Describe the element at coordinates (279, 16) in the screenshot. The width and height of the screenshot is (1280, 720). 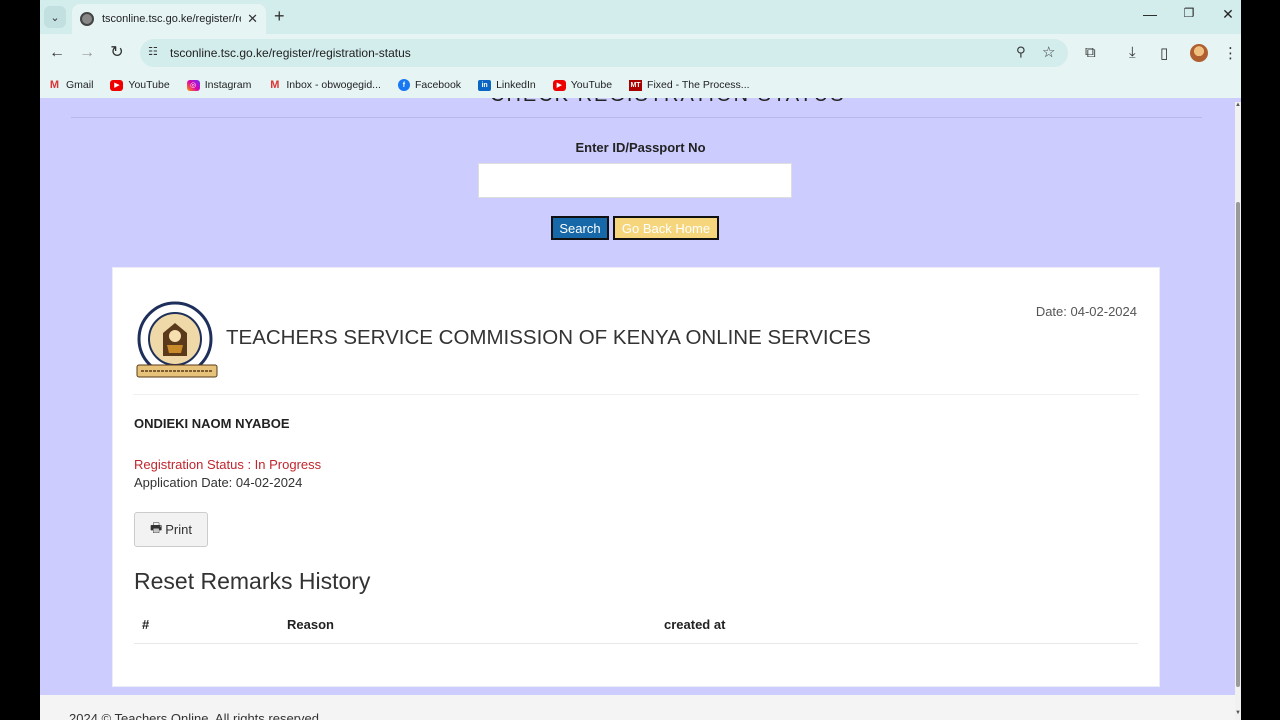
I see `new-tab-icon: +` at that location.